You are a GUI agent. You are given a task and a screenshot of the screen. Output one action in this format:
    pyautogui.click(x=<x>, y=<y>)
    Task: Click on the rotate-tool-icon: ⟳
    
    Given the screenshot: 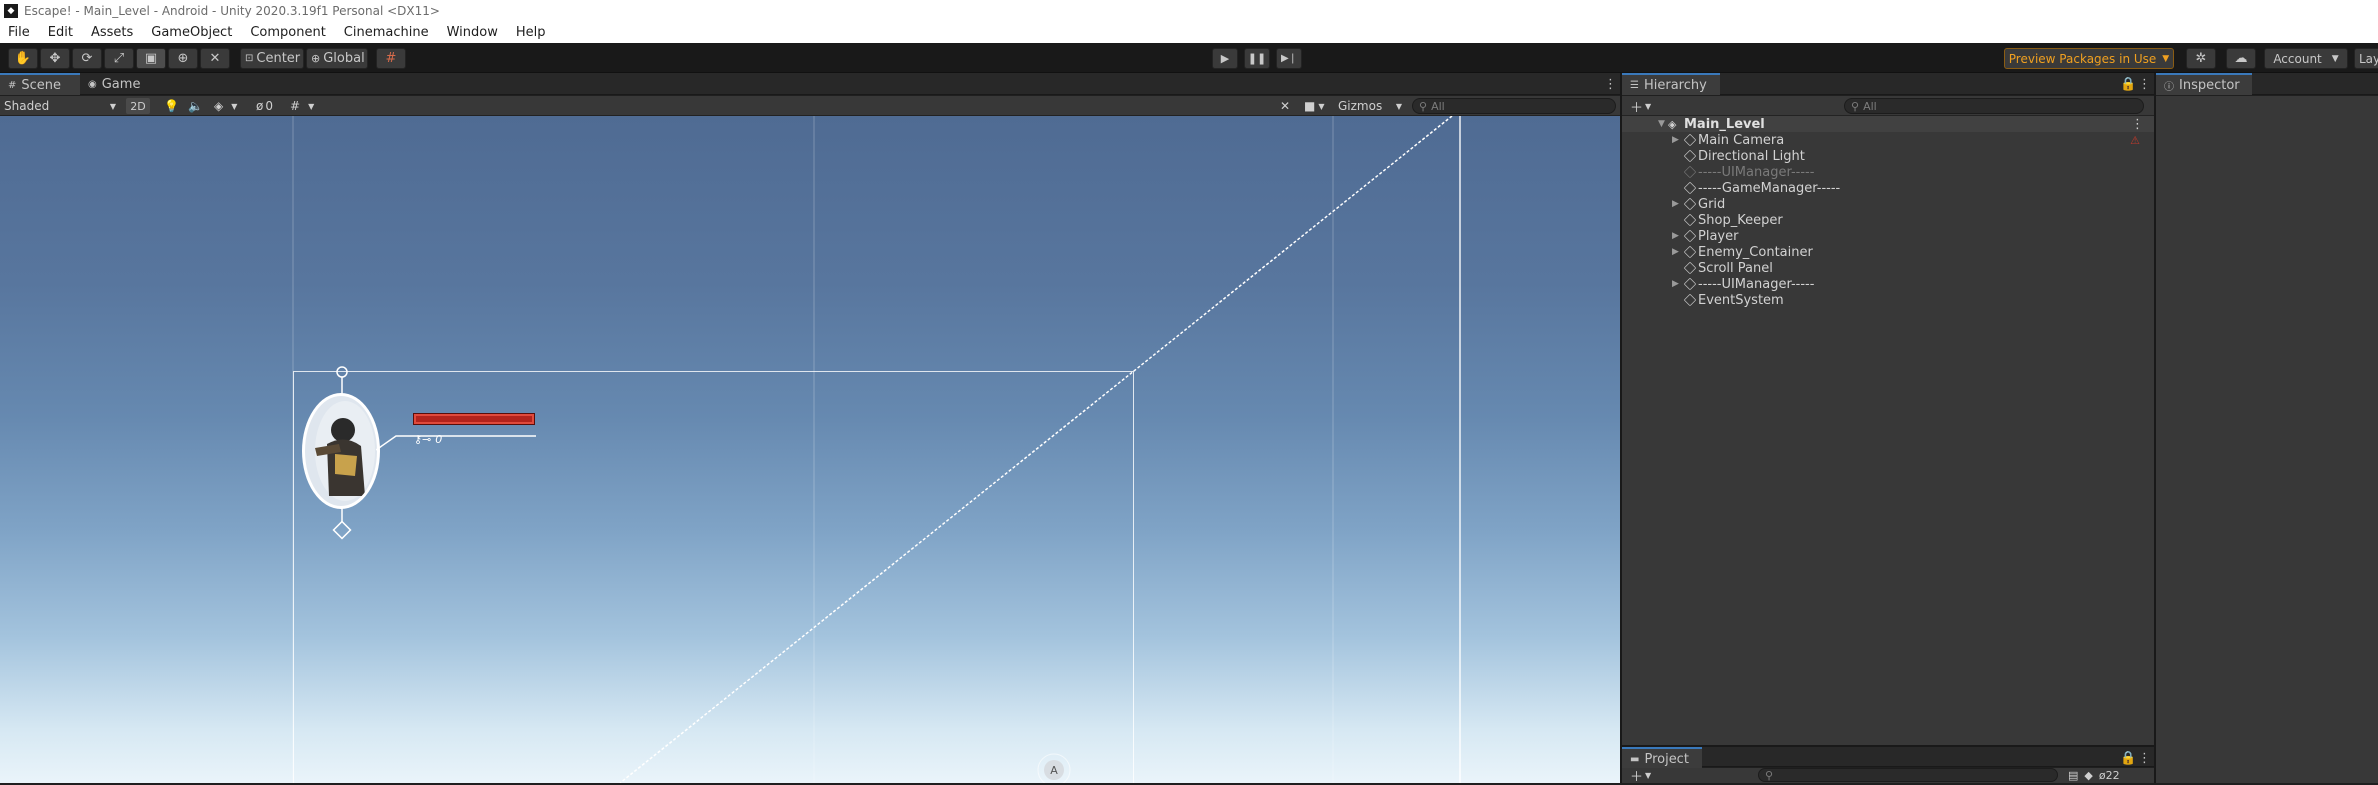 What is the action you would take?
    pyautogui.click(x=87, y=58)
    